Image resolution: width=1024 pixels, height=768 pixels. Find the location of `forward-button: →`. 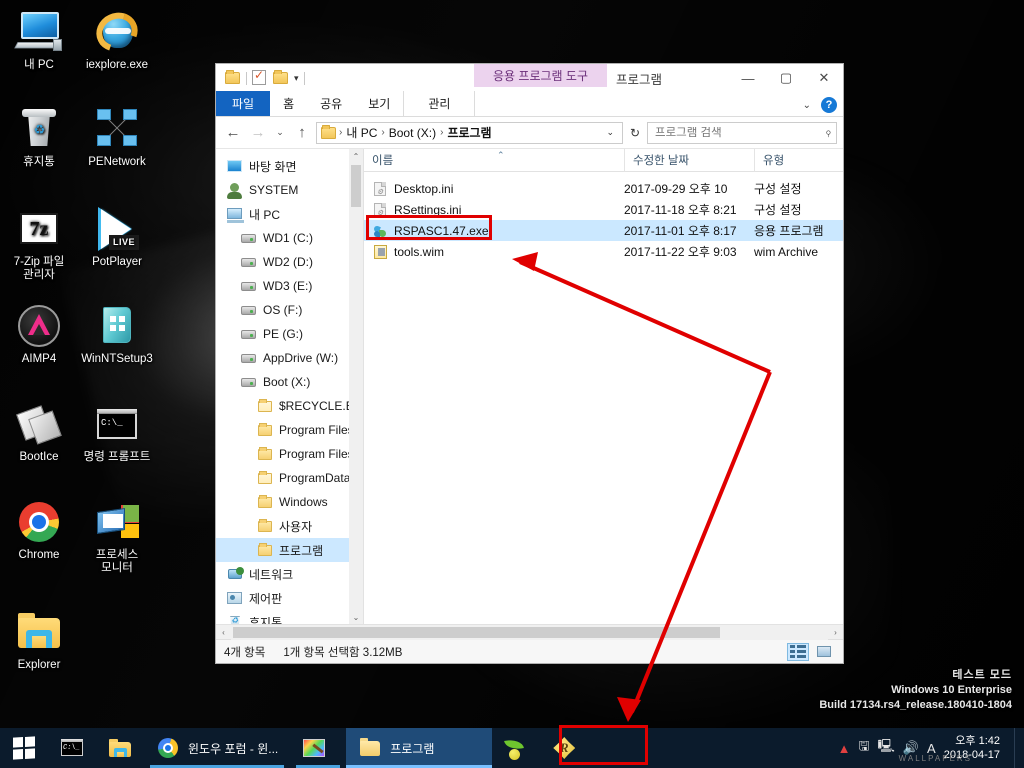

forward-button: → is located at coordinates (258, 133).